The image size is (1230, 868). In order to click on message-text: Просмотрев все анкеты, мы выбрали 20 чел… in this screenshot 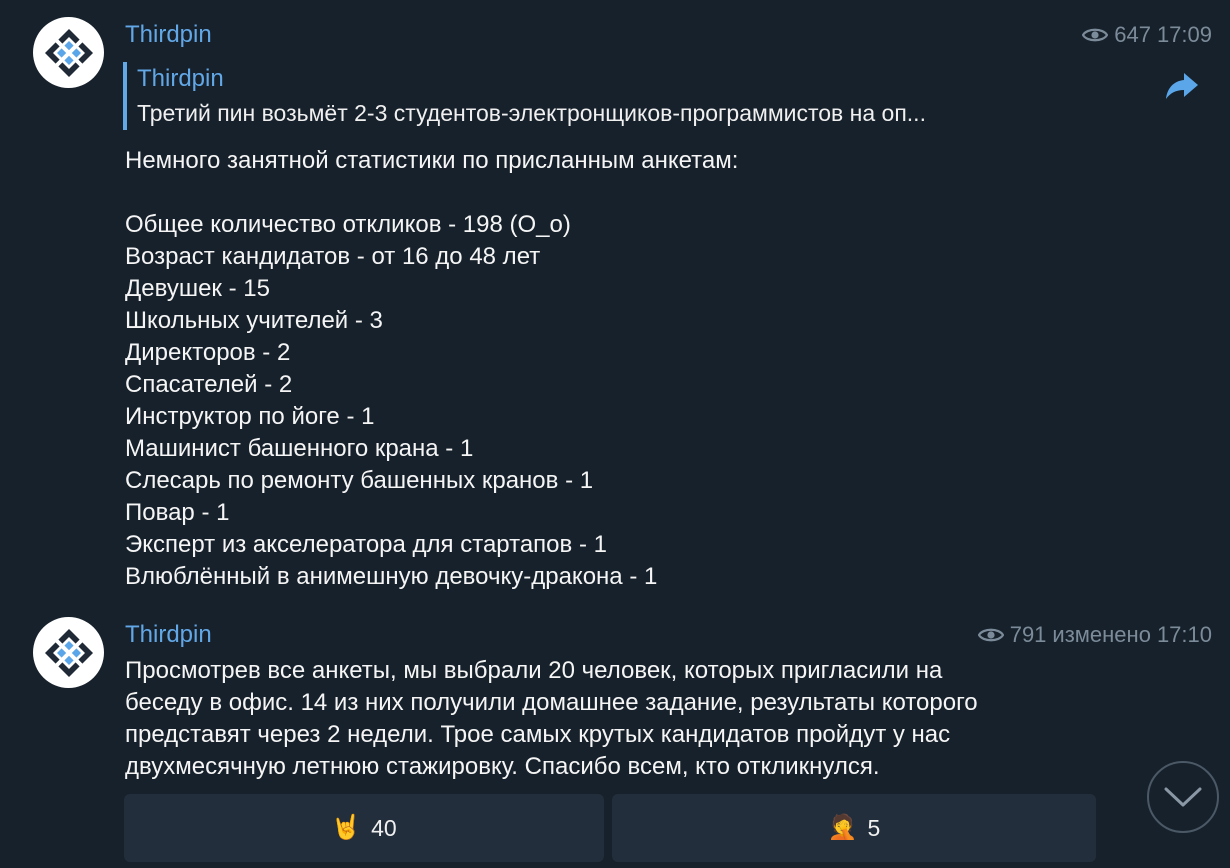, I will do `click(551, 718)`.